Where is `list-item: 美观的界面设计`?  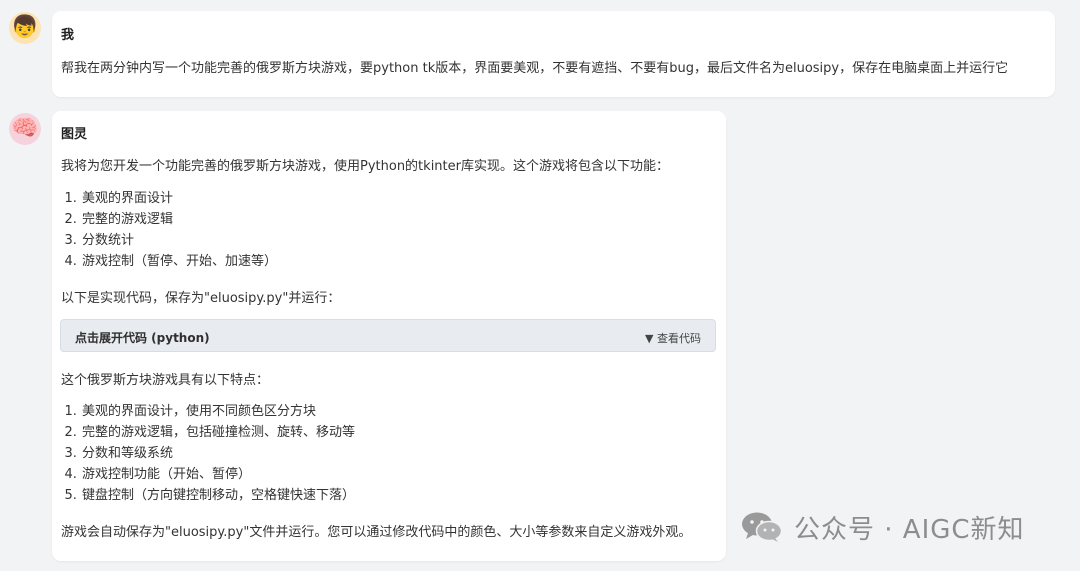
list-item: 美观的界面设计 is located at coordinates (179, 198).